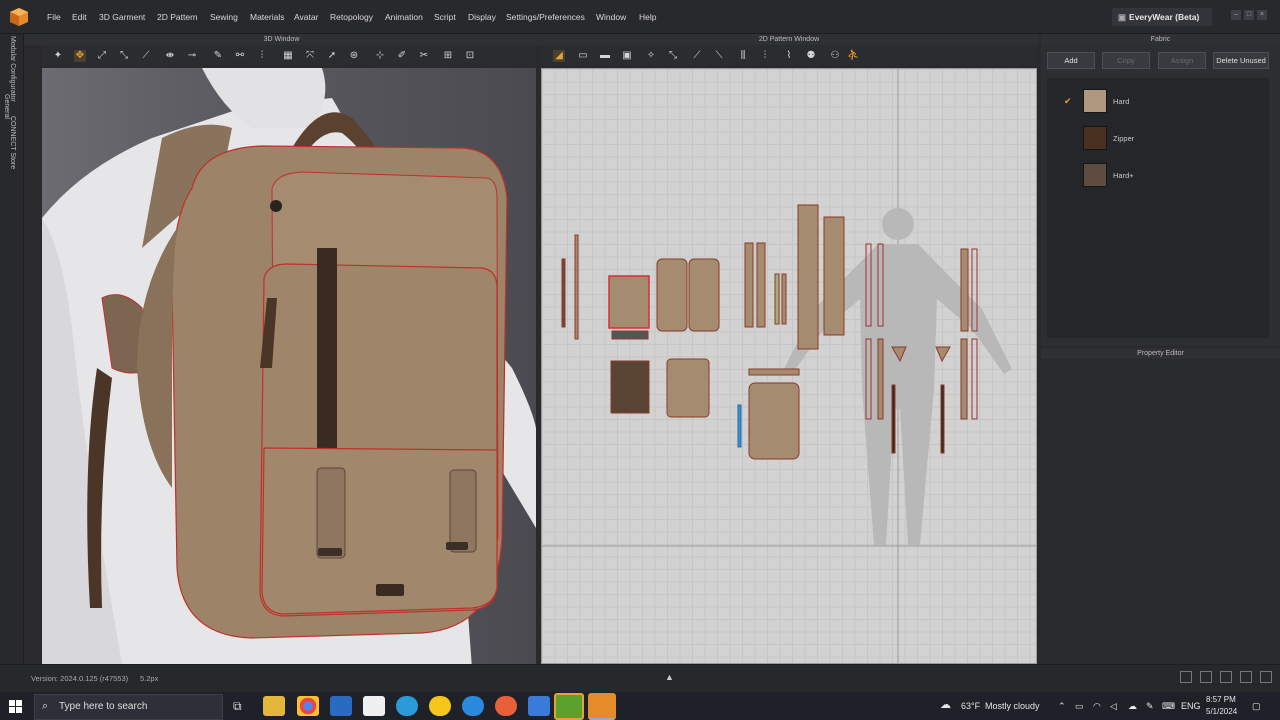 The width and height of the screenshot is (1280, 720). Describe the element at coordinates (743, 56) in the screenshot. I see `check-sewing-icon: ⫼` at that location.